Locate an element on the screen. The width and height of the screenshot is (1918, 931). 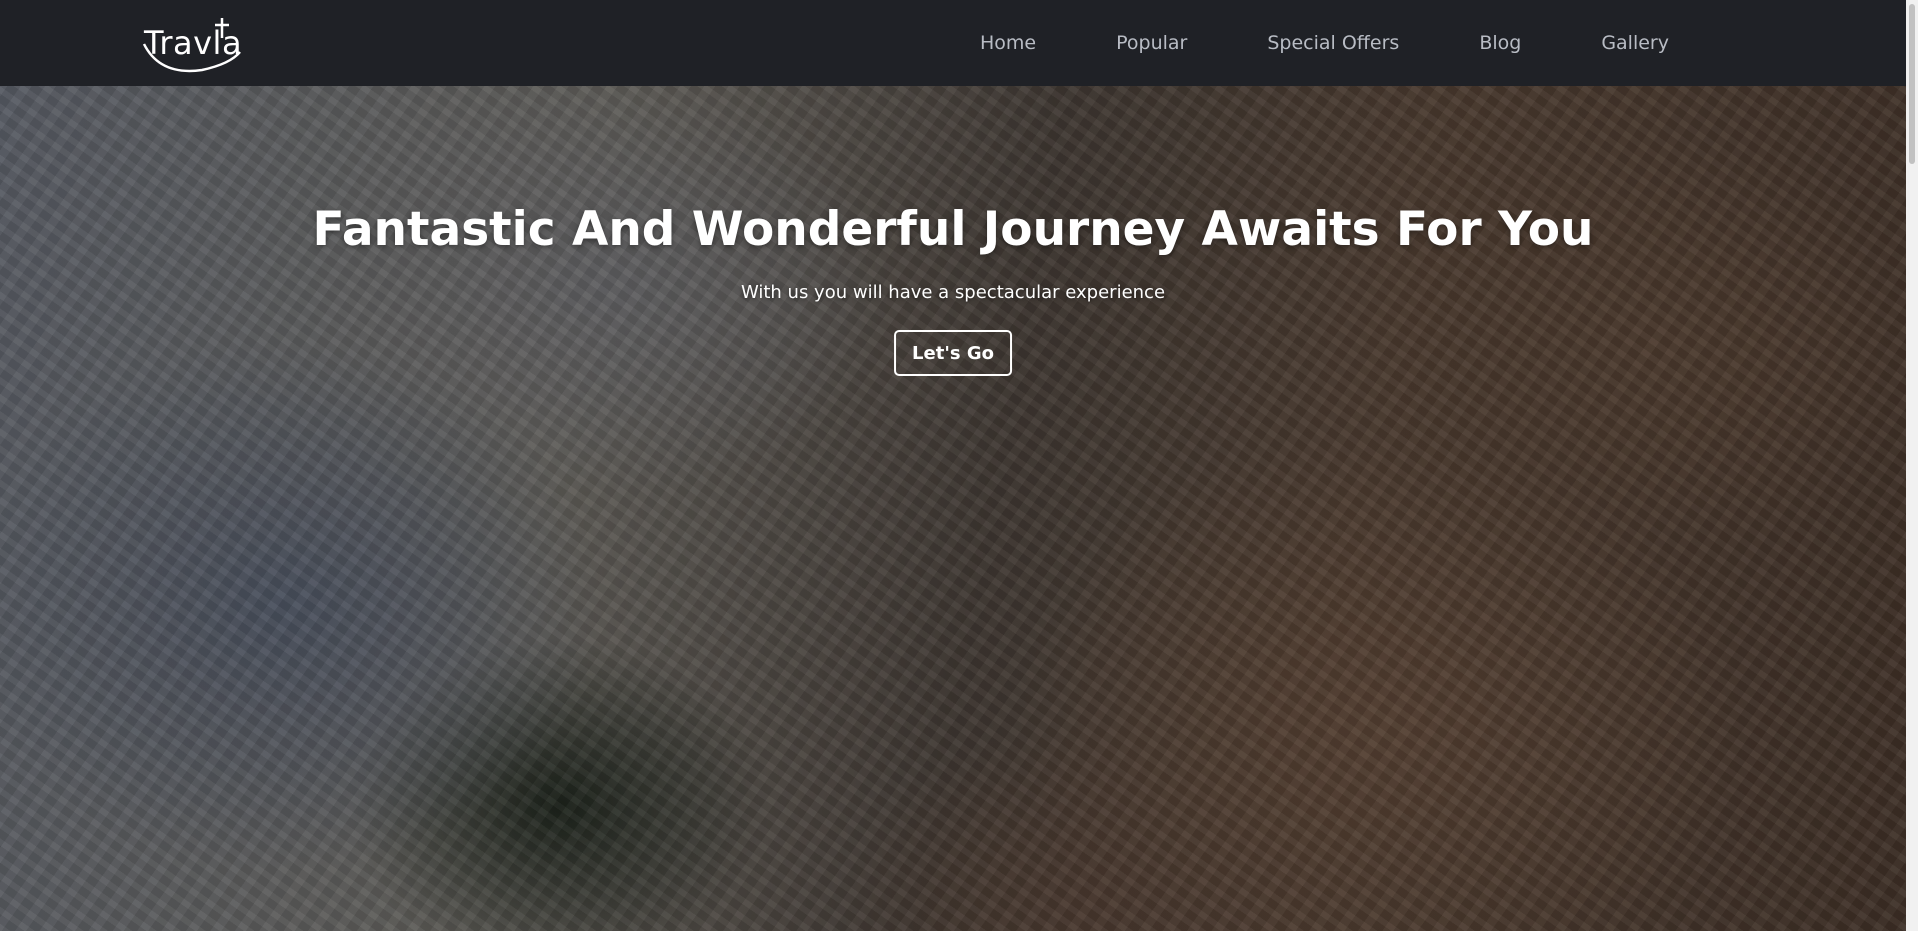
logo-text: Travla is located at coordinates (193, 43).